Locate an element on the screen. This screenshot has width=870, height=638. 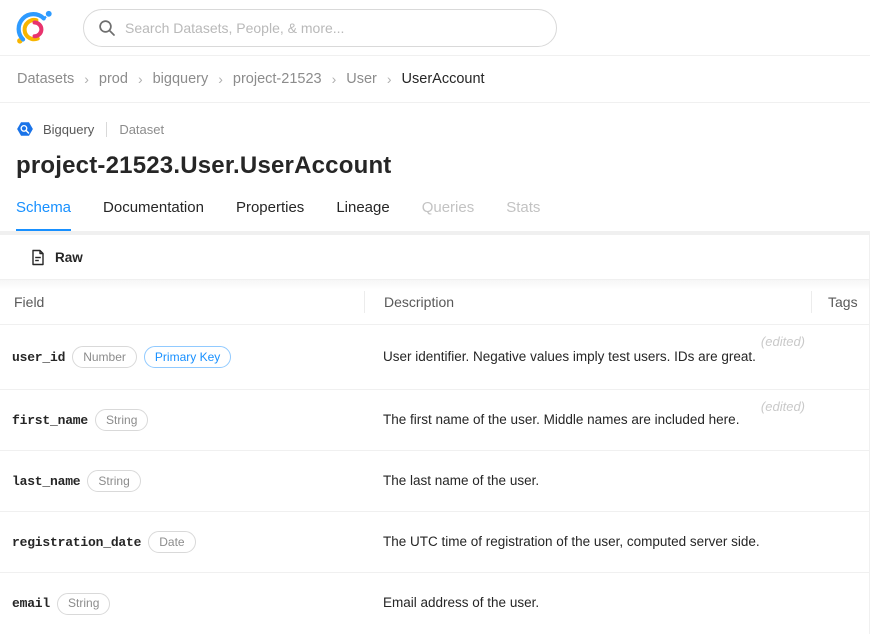
platform-row: Bigquery Dataset is located at coordinates (435, 129).